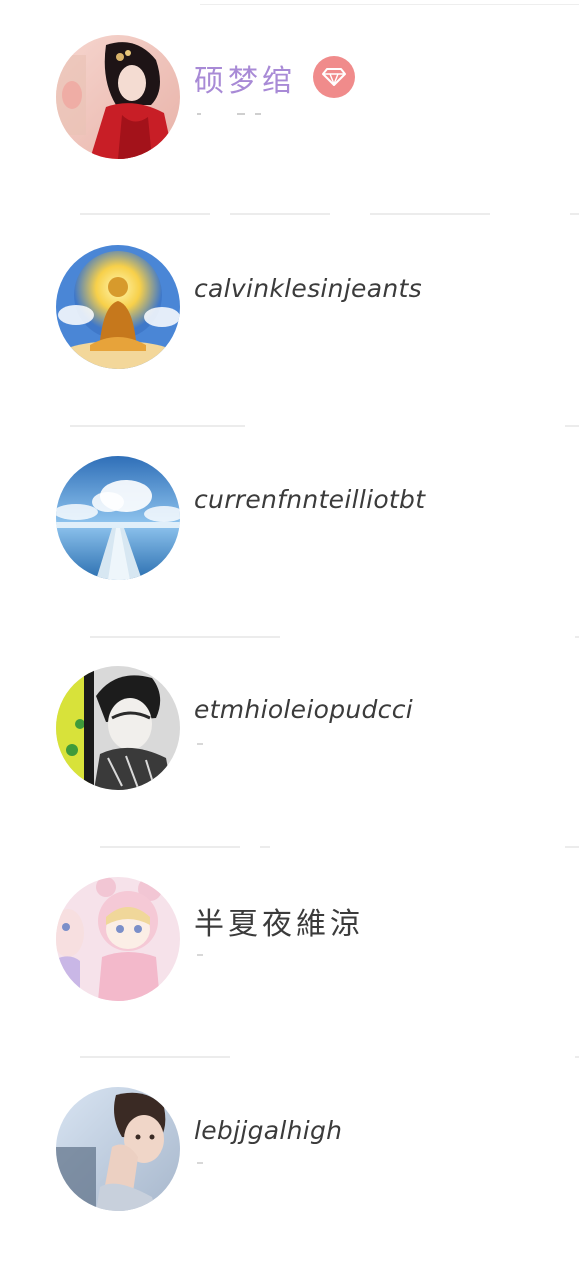 This screenshot has height=1262, width=579. I want to click on username: currenfnnteilliotbt, so click(309, 499).